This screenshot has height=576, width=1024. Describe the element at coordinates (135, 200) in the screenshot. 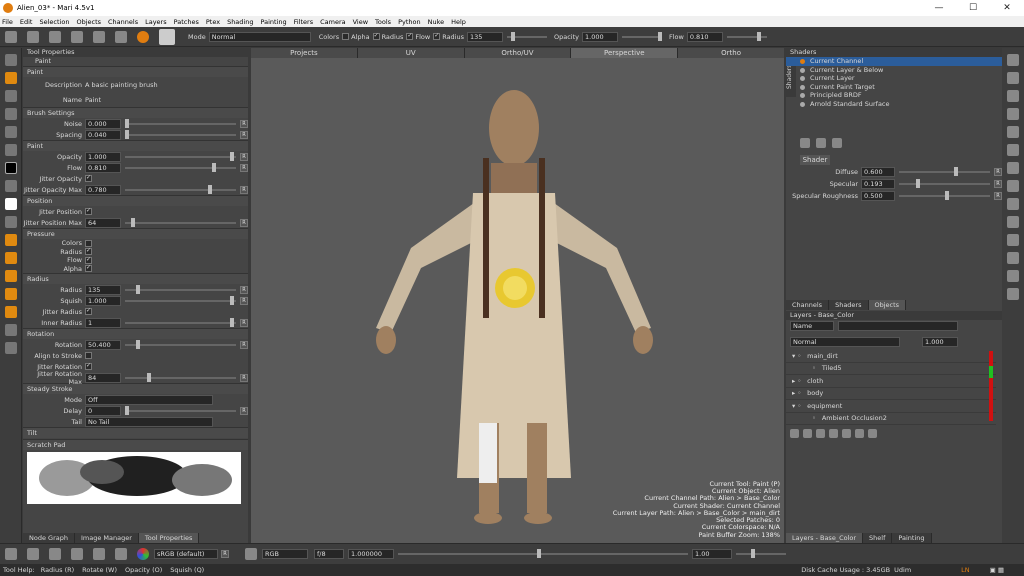

I see `position-header: Position` at that location.